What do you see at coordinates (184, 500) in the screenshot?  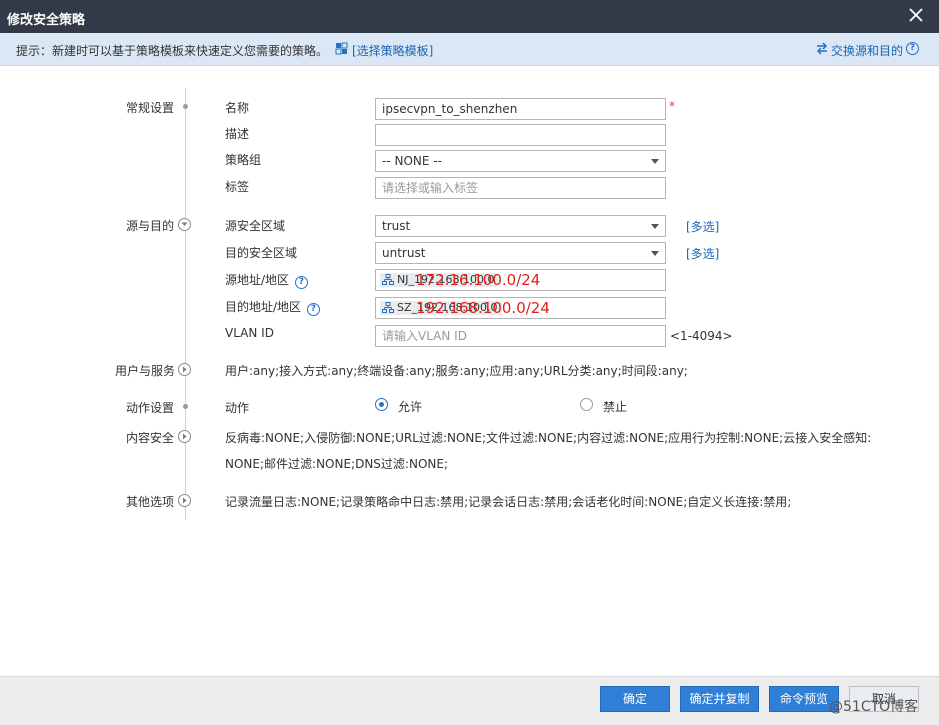 I see `expand-other-icon` at bounding box center [184, 500].